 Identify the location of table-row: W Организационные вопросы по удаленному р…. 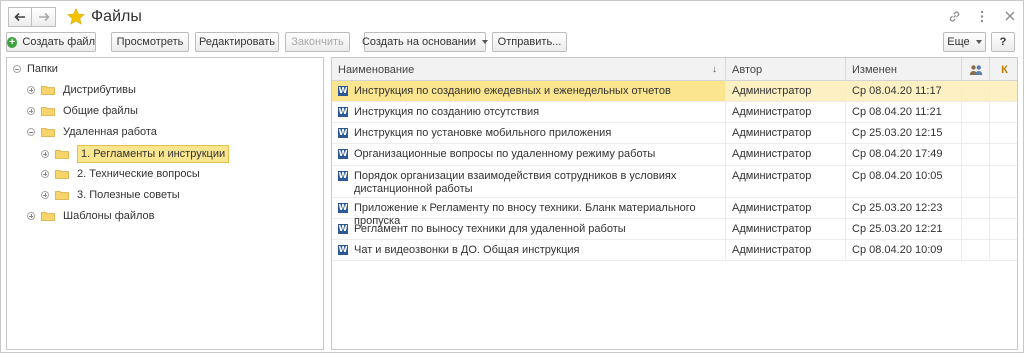
(674, 155).